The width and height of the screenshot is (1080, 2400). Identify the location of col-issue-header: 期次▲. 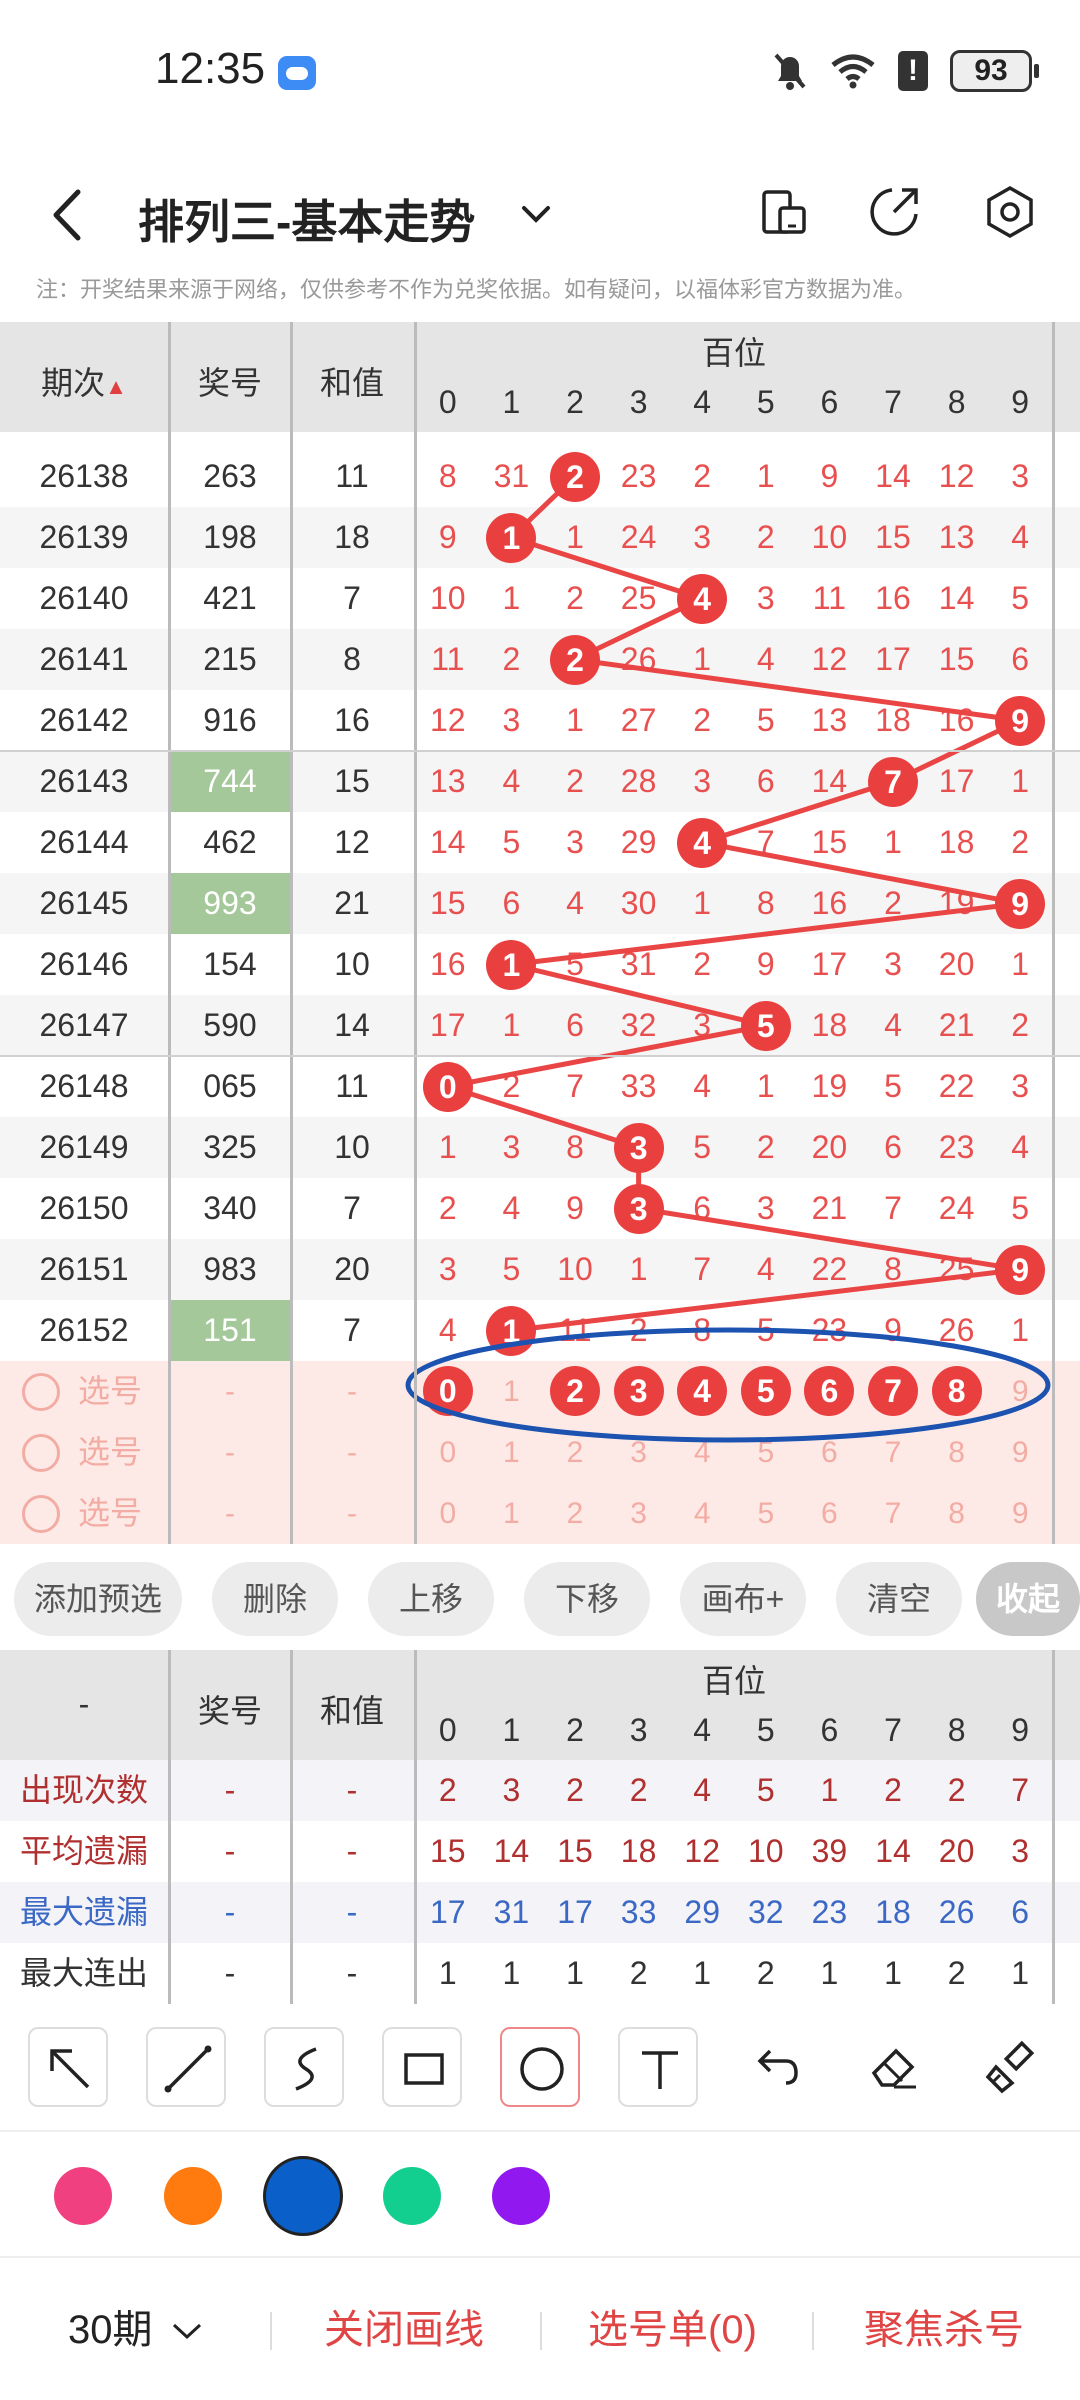
(84, 381).